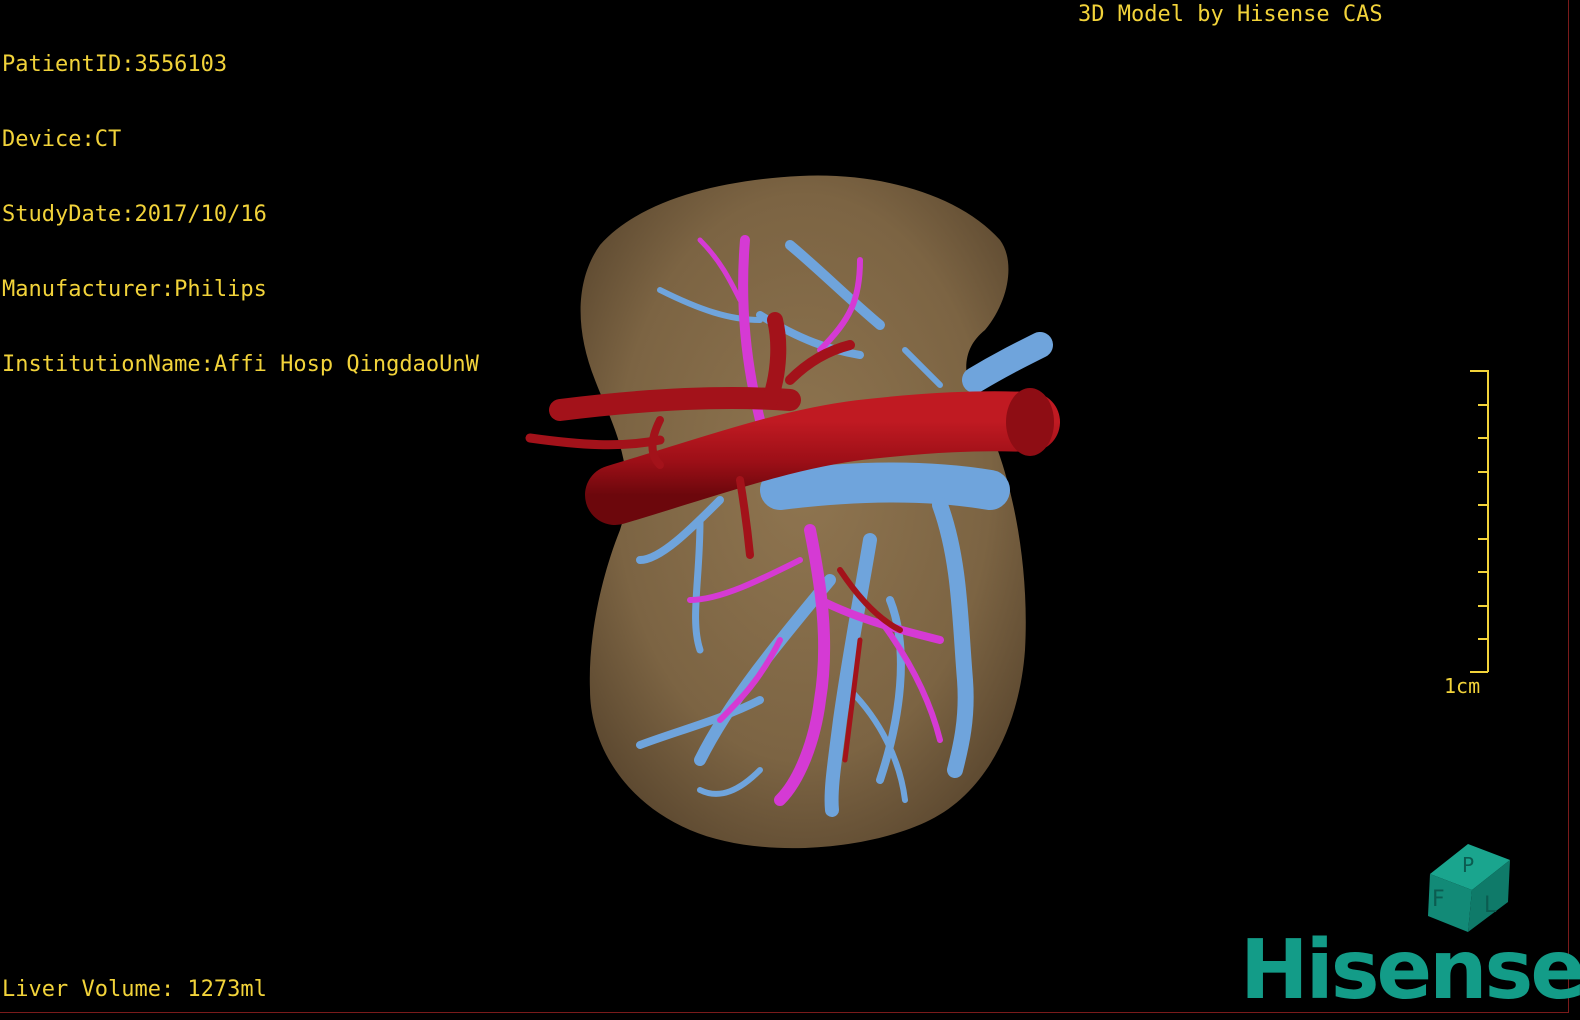 The height and width of the screenshot is (1020, 1580). Describe the element at coordinates (1479, 521) in the screenshot. I see `scale-bar` at that location.